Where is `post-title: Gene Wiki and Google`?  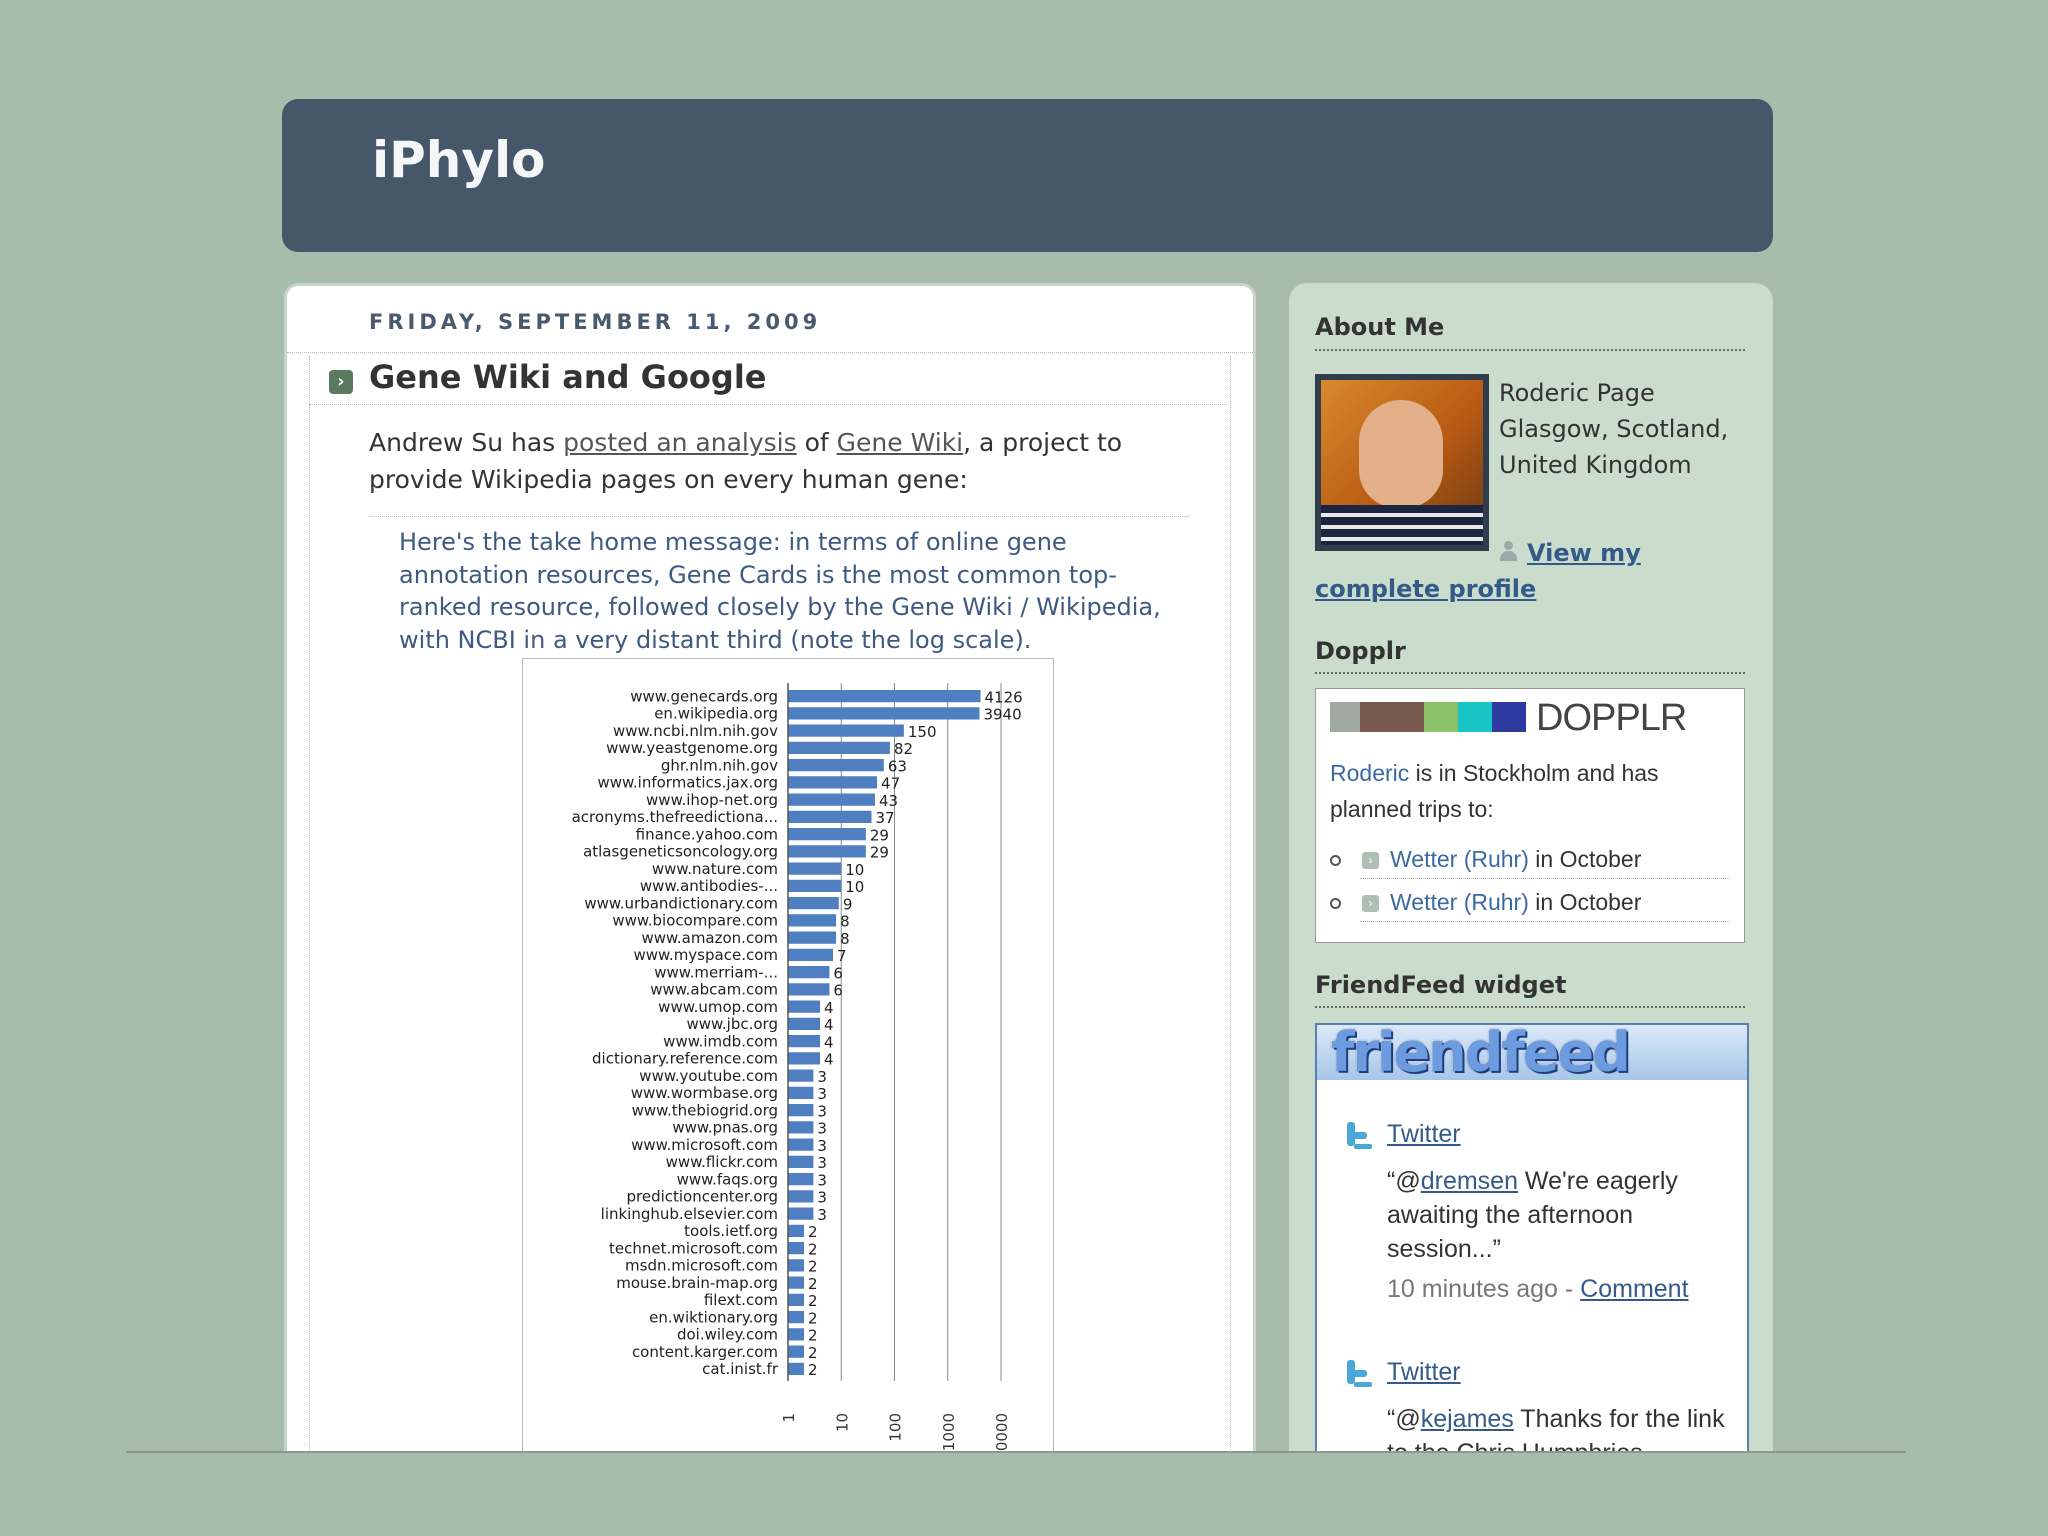 post-title: Gene Wiki and Google is located at coordinates (567, 377).